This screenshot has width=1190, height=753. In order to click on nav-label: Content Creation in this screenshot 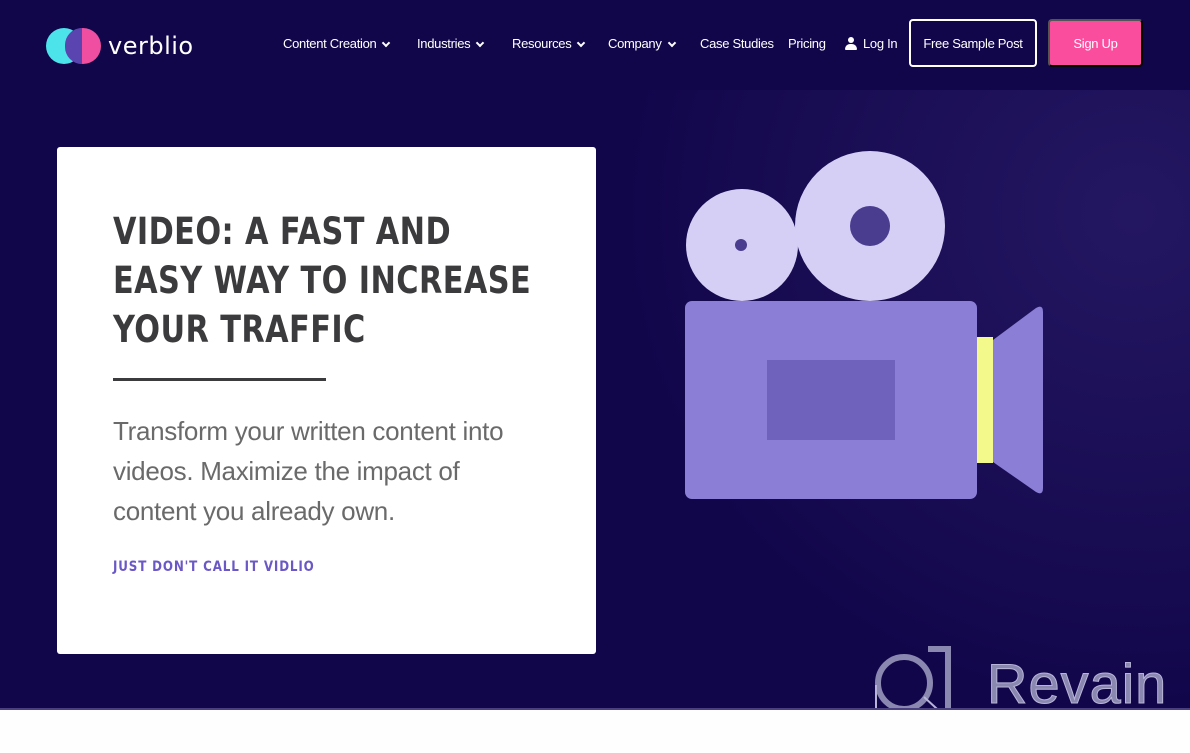, I will do `click(330, 43)`.